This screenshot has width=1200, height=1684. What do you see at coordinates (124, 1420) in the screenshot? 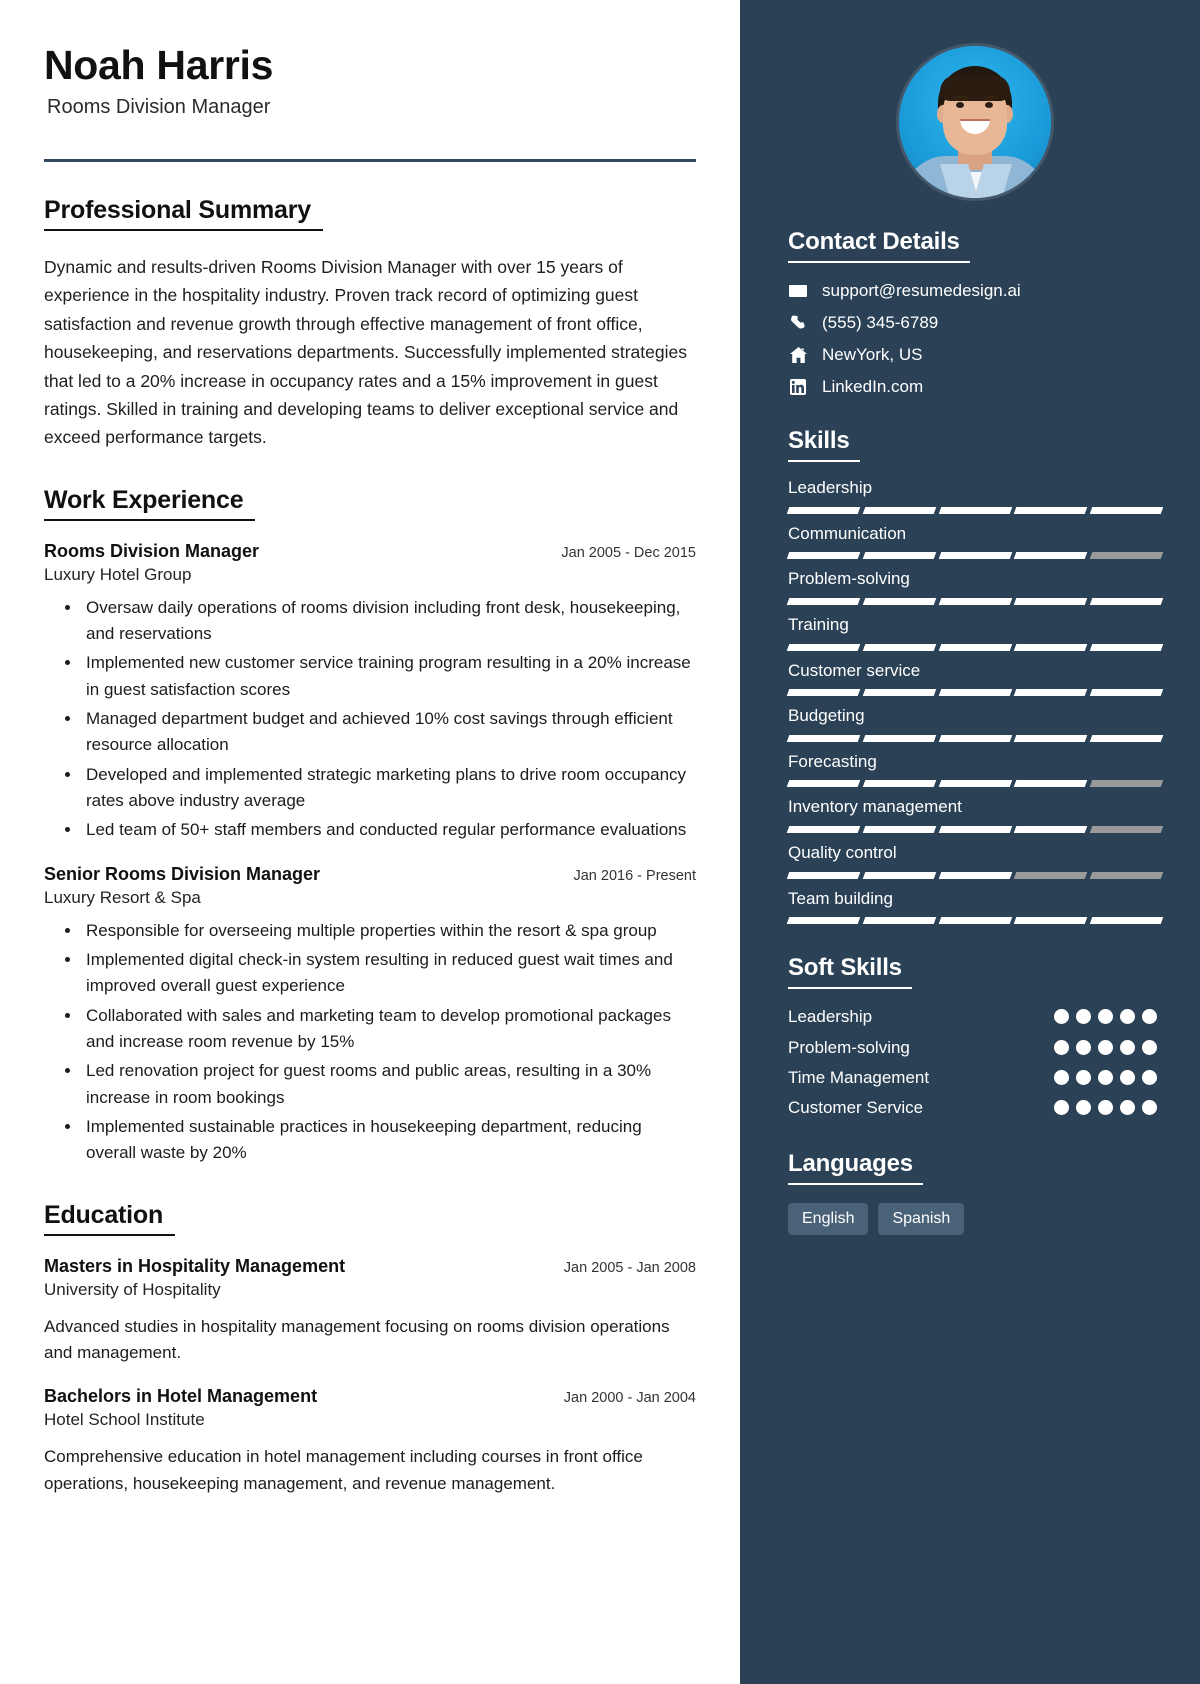
I see `education-entry-institution: Hotel School Institute` at bounding box center [124, 1420].